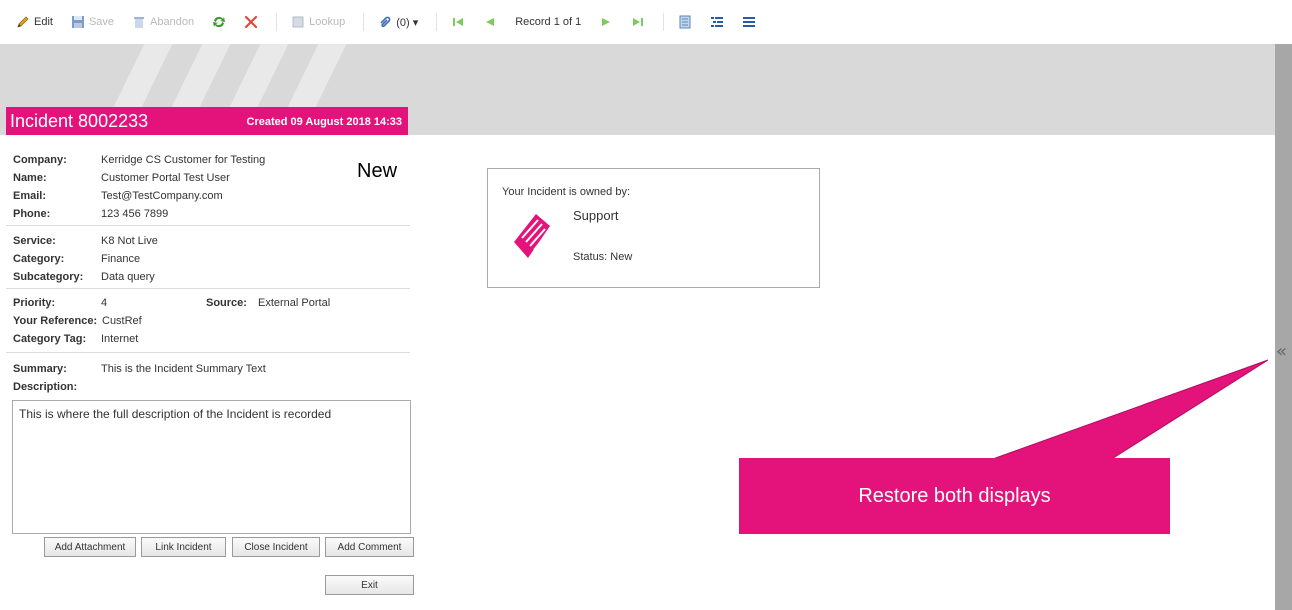 The image size is (1292, 610). What do you see at coordinates (128, 277) in the screenshot?
I see `subcategory-value: Data query` at bounding box center [128, 277].